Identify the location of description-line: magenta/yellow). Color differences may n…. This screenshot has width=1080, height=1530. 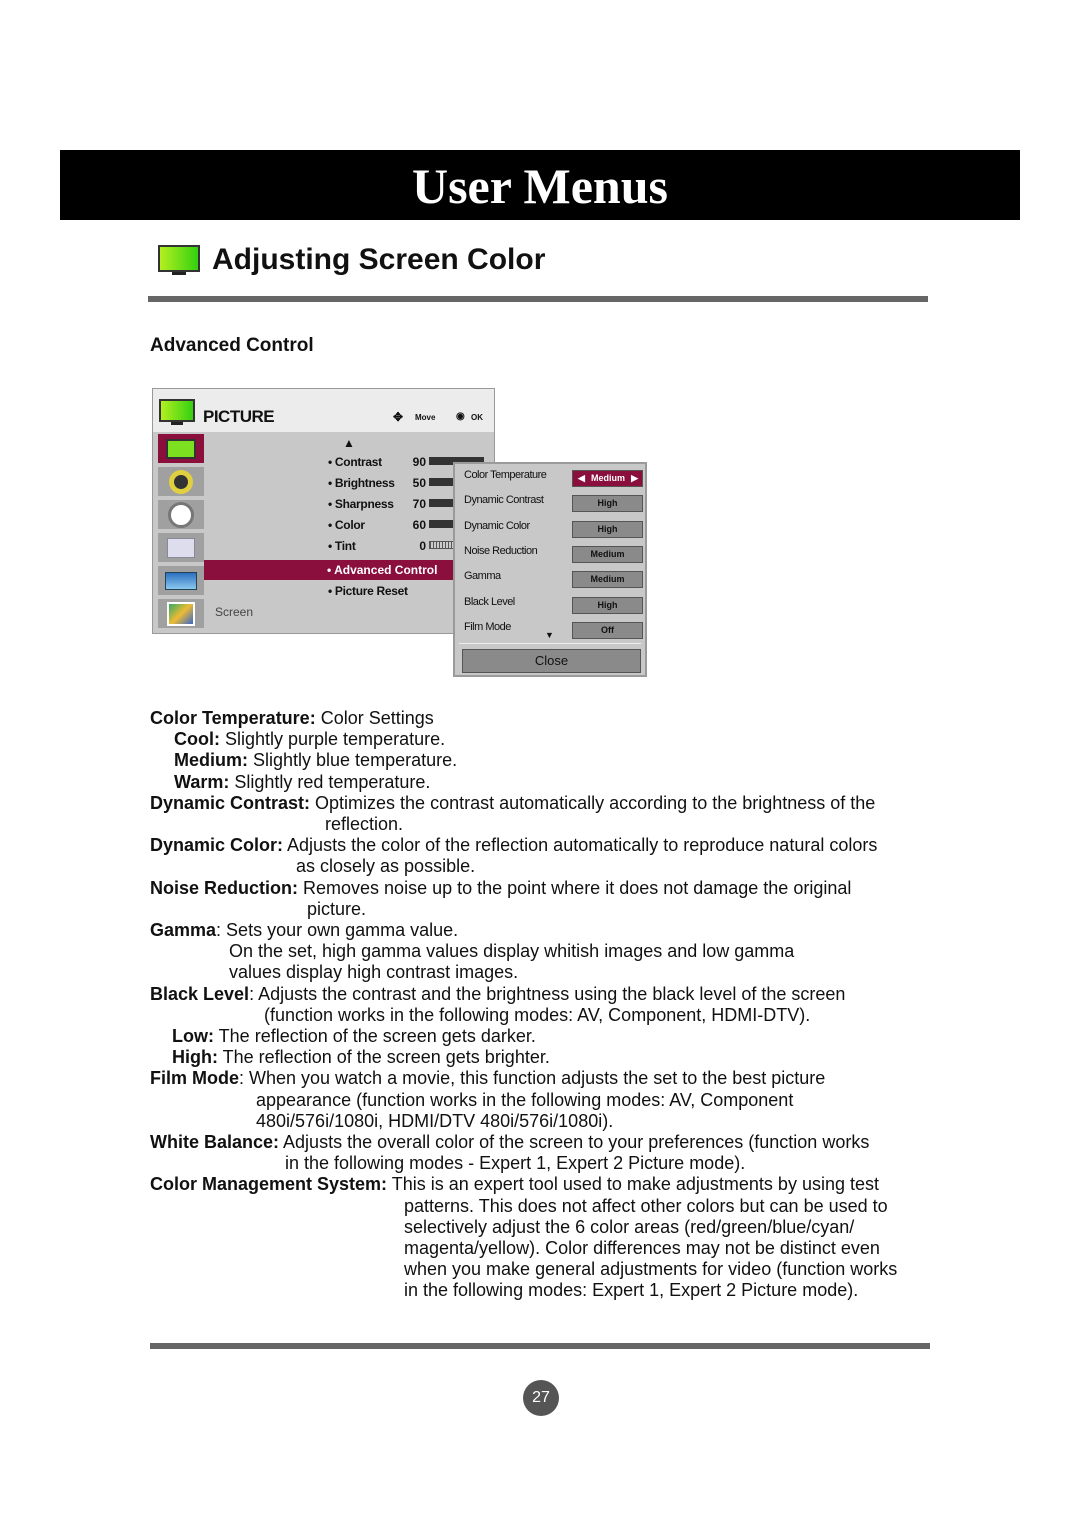
(642, 1248).